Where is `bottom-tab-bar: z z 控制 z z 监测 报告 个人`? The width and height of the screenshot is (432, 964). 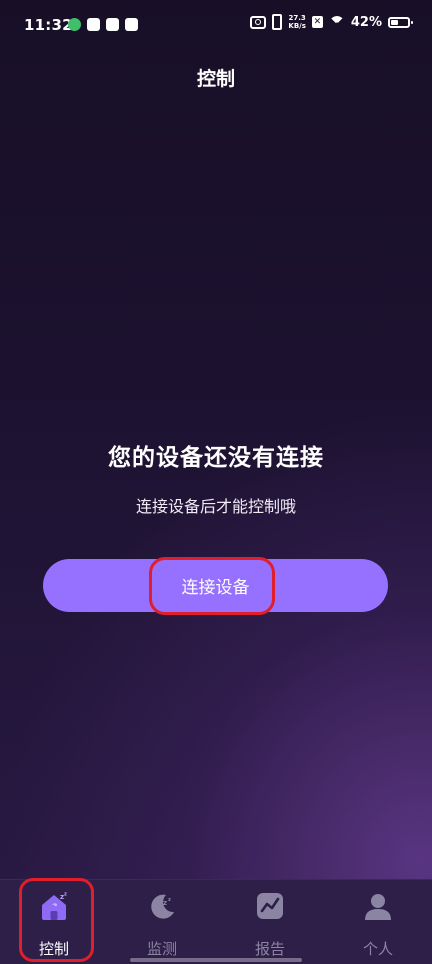
bottom-tab-bar: z z 控制 z z 监测 报告 个人 is located at coordinates (216, 921).